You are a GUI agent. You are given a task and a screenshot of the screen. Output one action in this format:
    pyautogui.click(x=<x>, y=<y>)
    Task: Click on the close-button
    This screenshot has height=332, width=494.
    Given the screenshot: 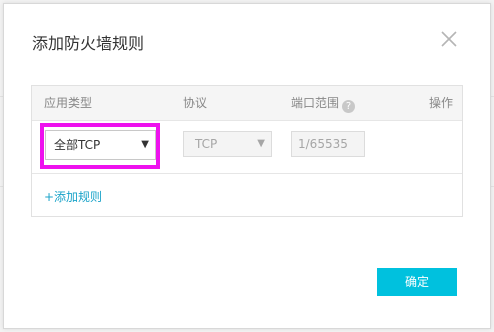 What is the action you would take?
    pyautogui.click(x=449, y=39)
    